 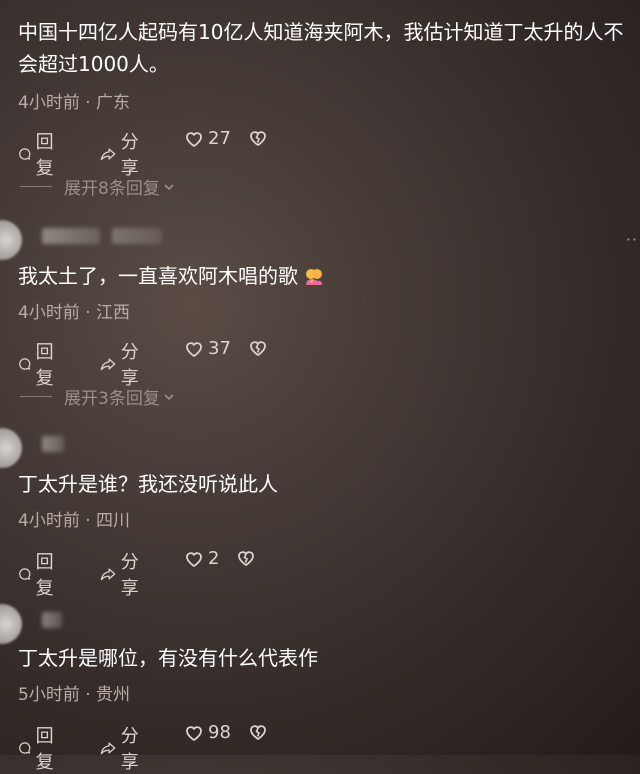 I want to click on comment-text: 丁太升是哪位，有没有什么代表作, so click(x=168, y=658).